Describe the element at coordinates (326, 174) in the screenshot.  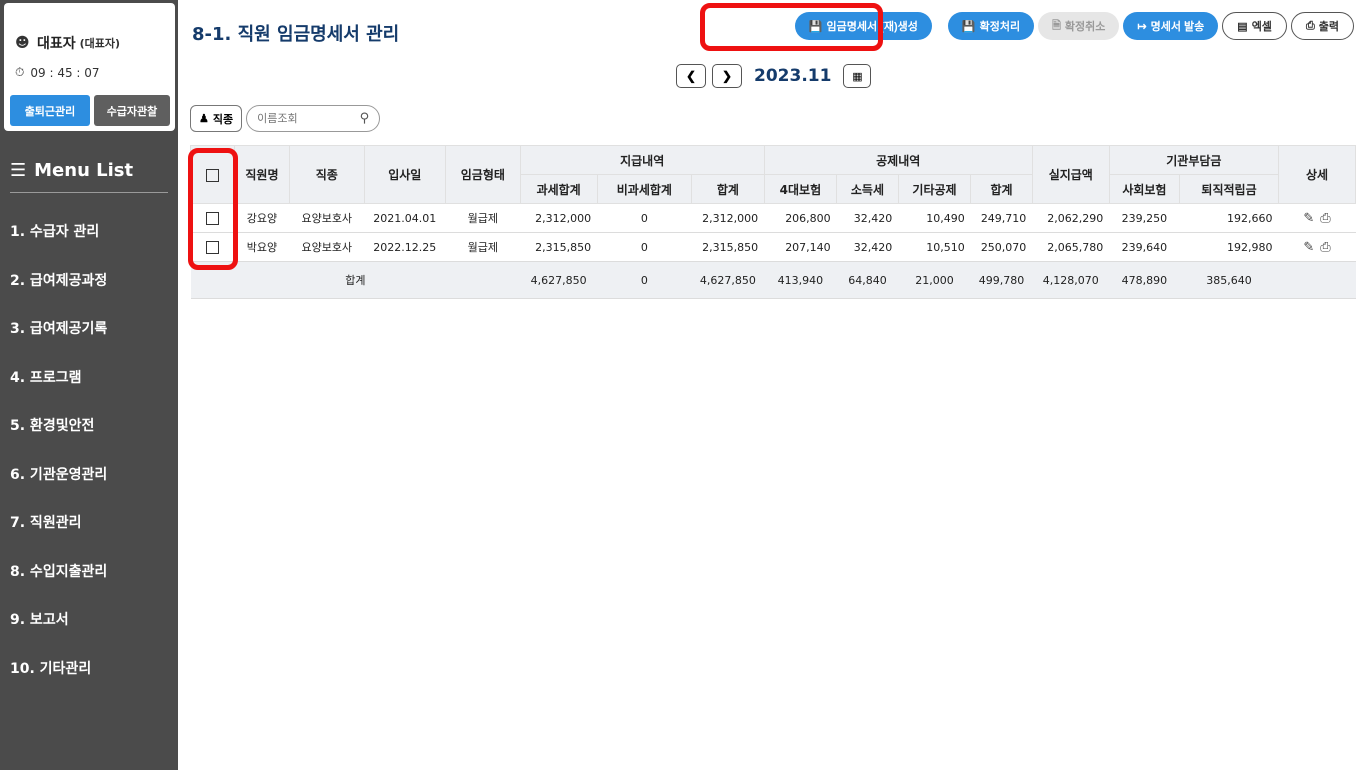
I see `col-job: 직종` at that location.